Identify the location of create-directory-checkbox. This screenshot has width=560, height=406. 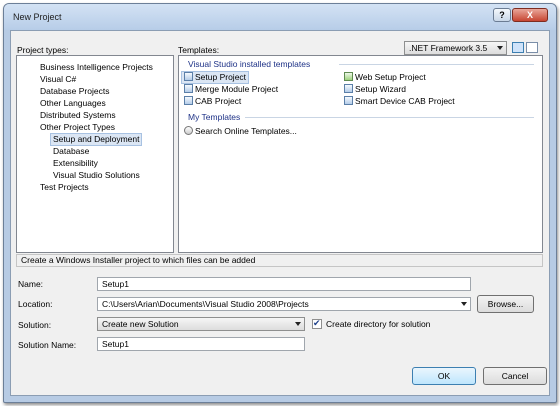
(317, 323).